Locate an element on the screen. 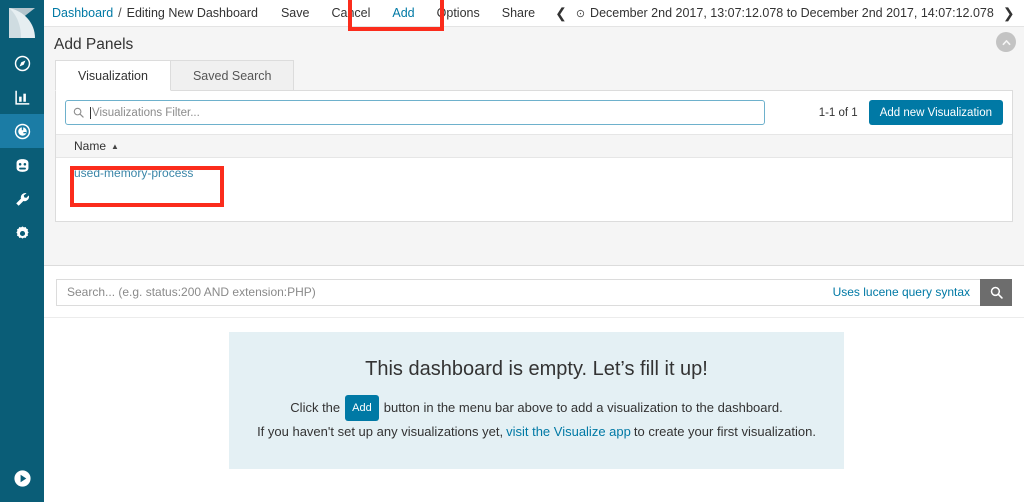 The height and width of the screenshot is (502, 1024). kibana-logo is located at coordinates (22, 23).